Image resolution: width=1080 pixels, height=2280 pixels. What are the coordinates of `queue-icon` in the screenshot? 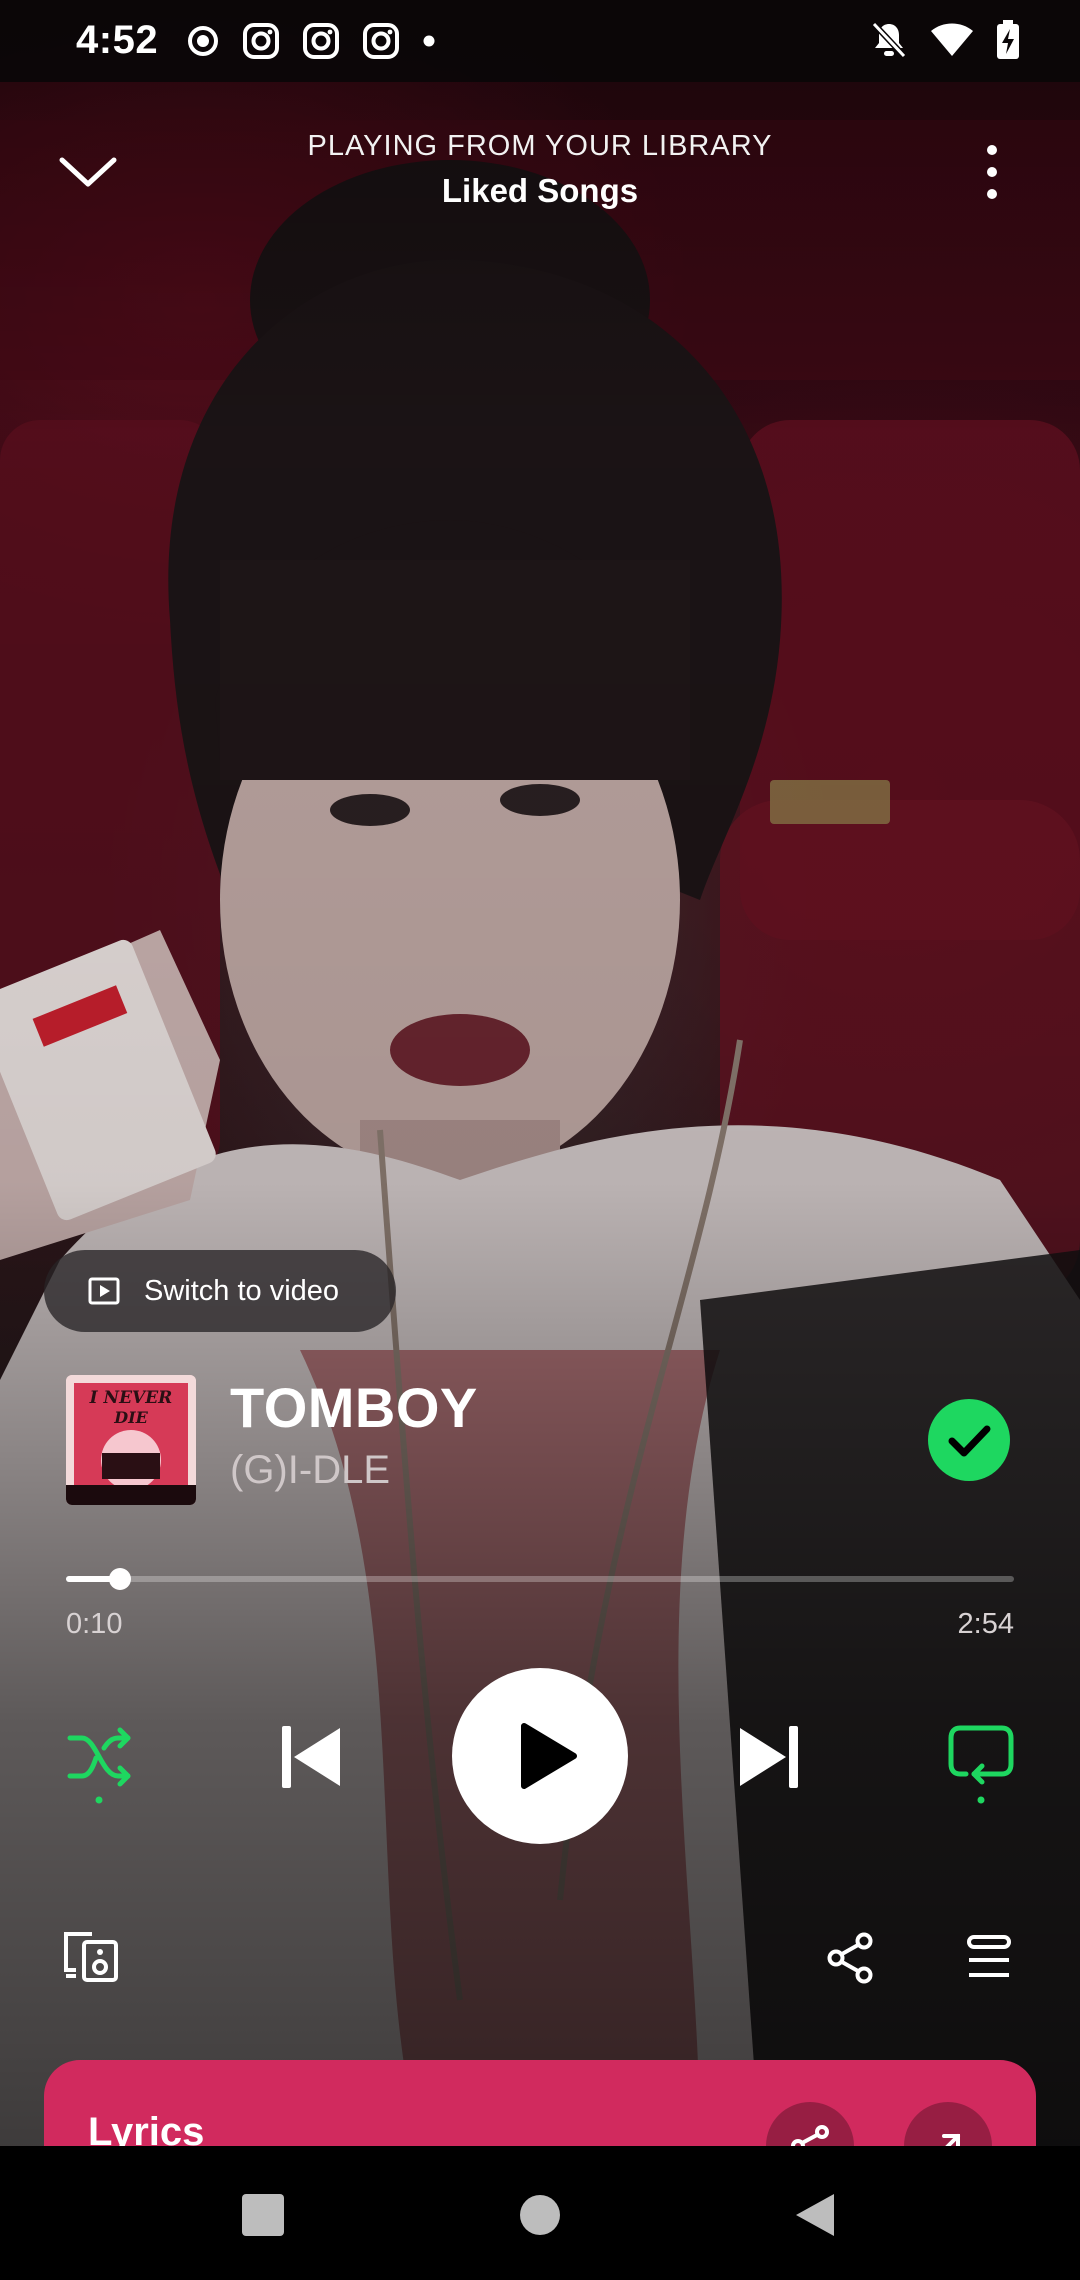 It's located at (989, 1956).